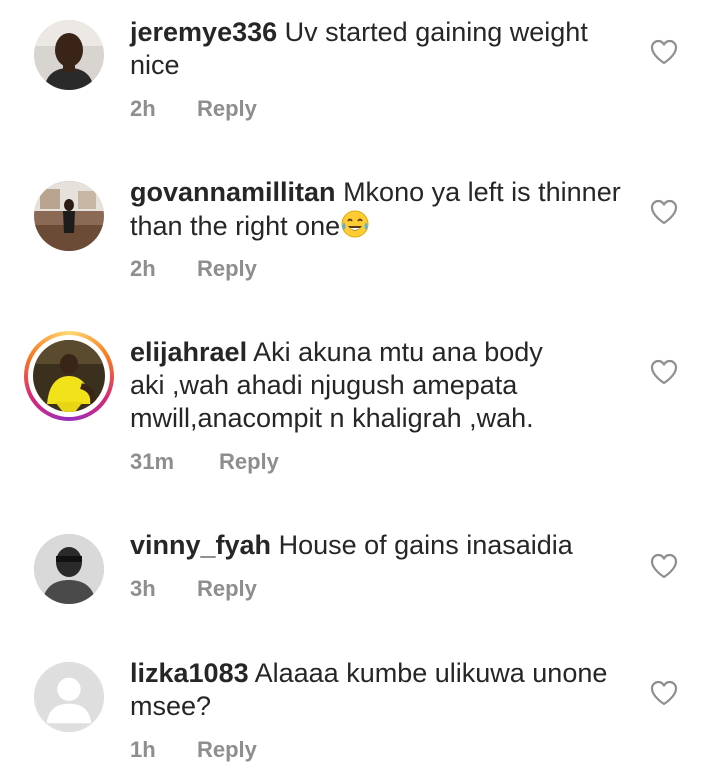 The height and width of the screenshot is (763, 720). I want to click on comment-username: lizka1083, so click(189, 673).